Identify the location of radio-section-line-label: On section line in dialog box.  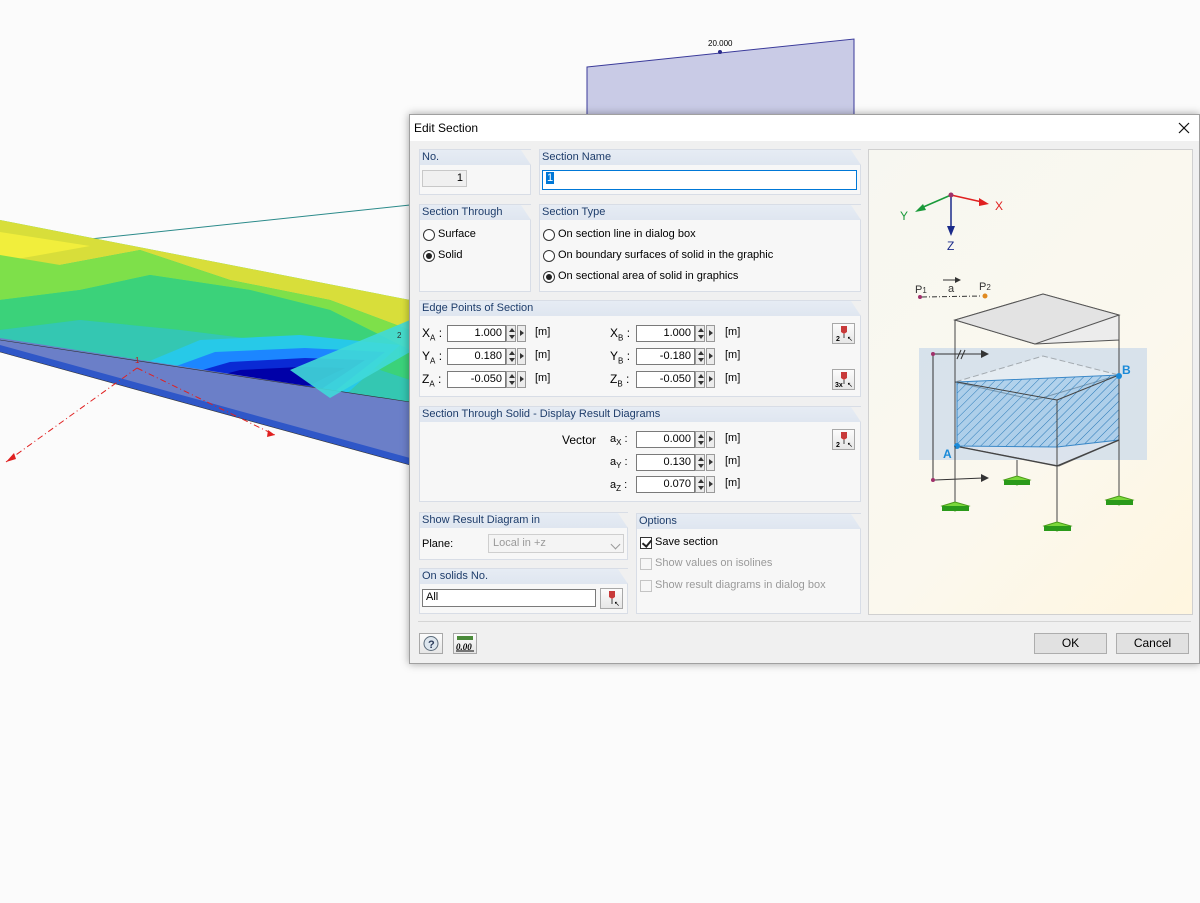
(627, 234).